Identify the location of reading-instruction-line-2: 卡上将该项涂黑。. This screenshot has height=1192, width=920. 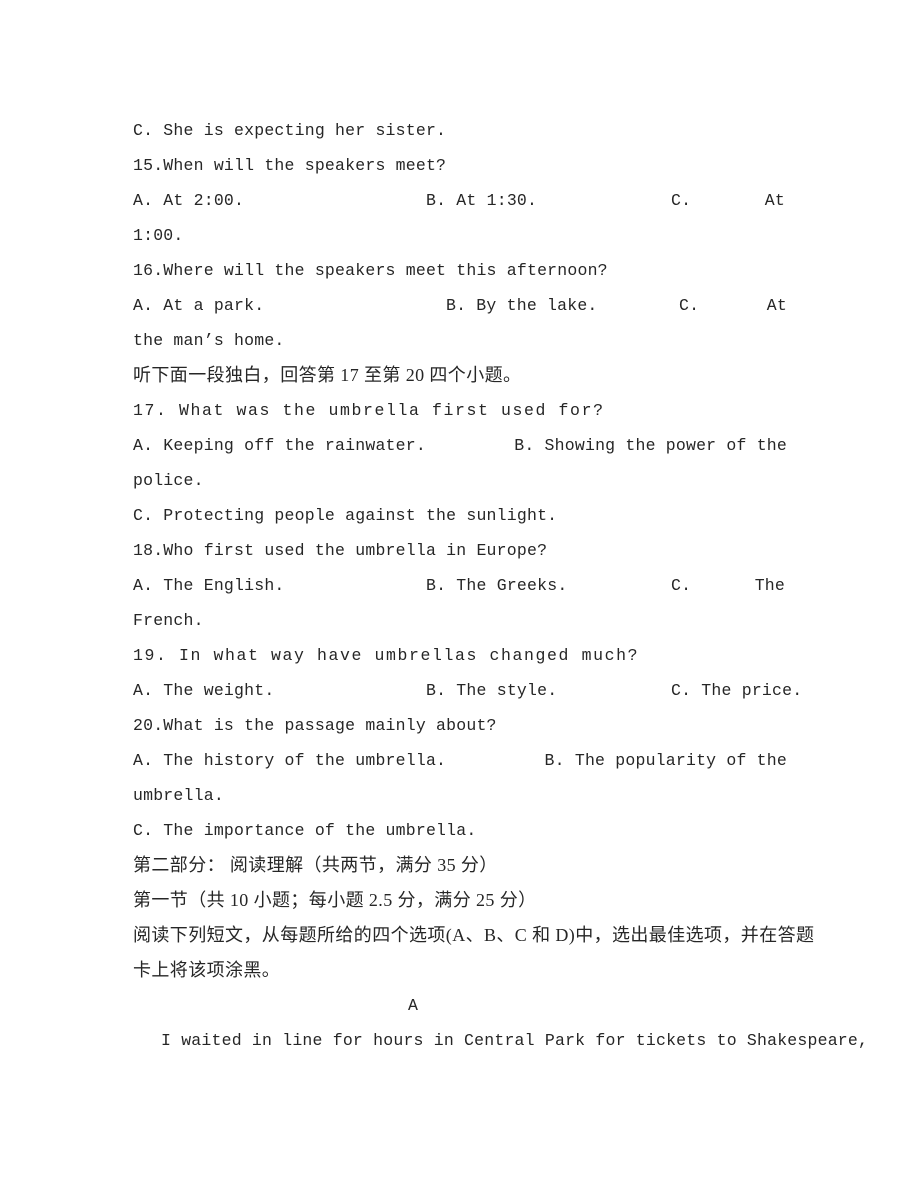
(207, 970).